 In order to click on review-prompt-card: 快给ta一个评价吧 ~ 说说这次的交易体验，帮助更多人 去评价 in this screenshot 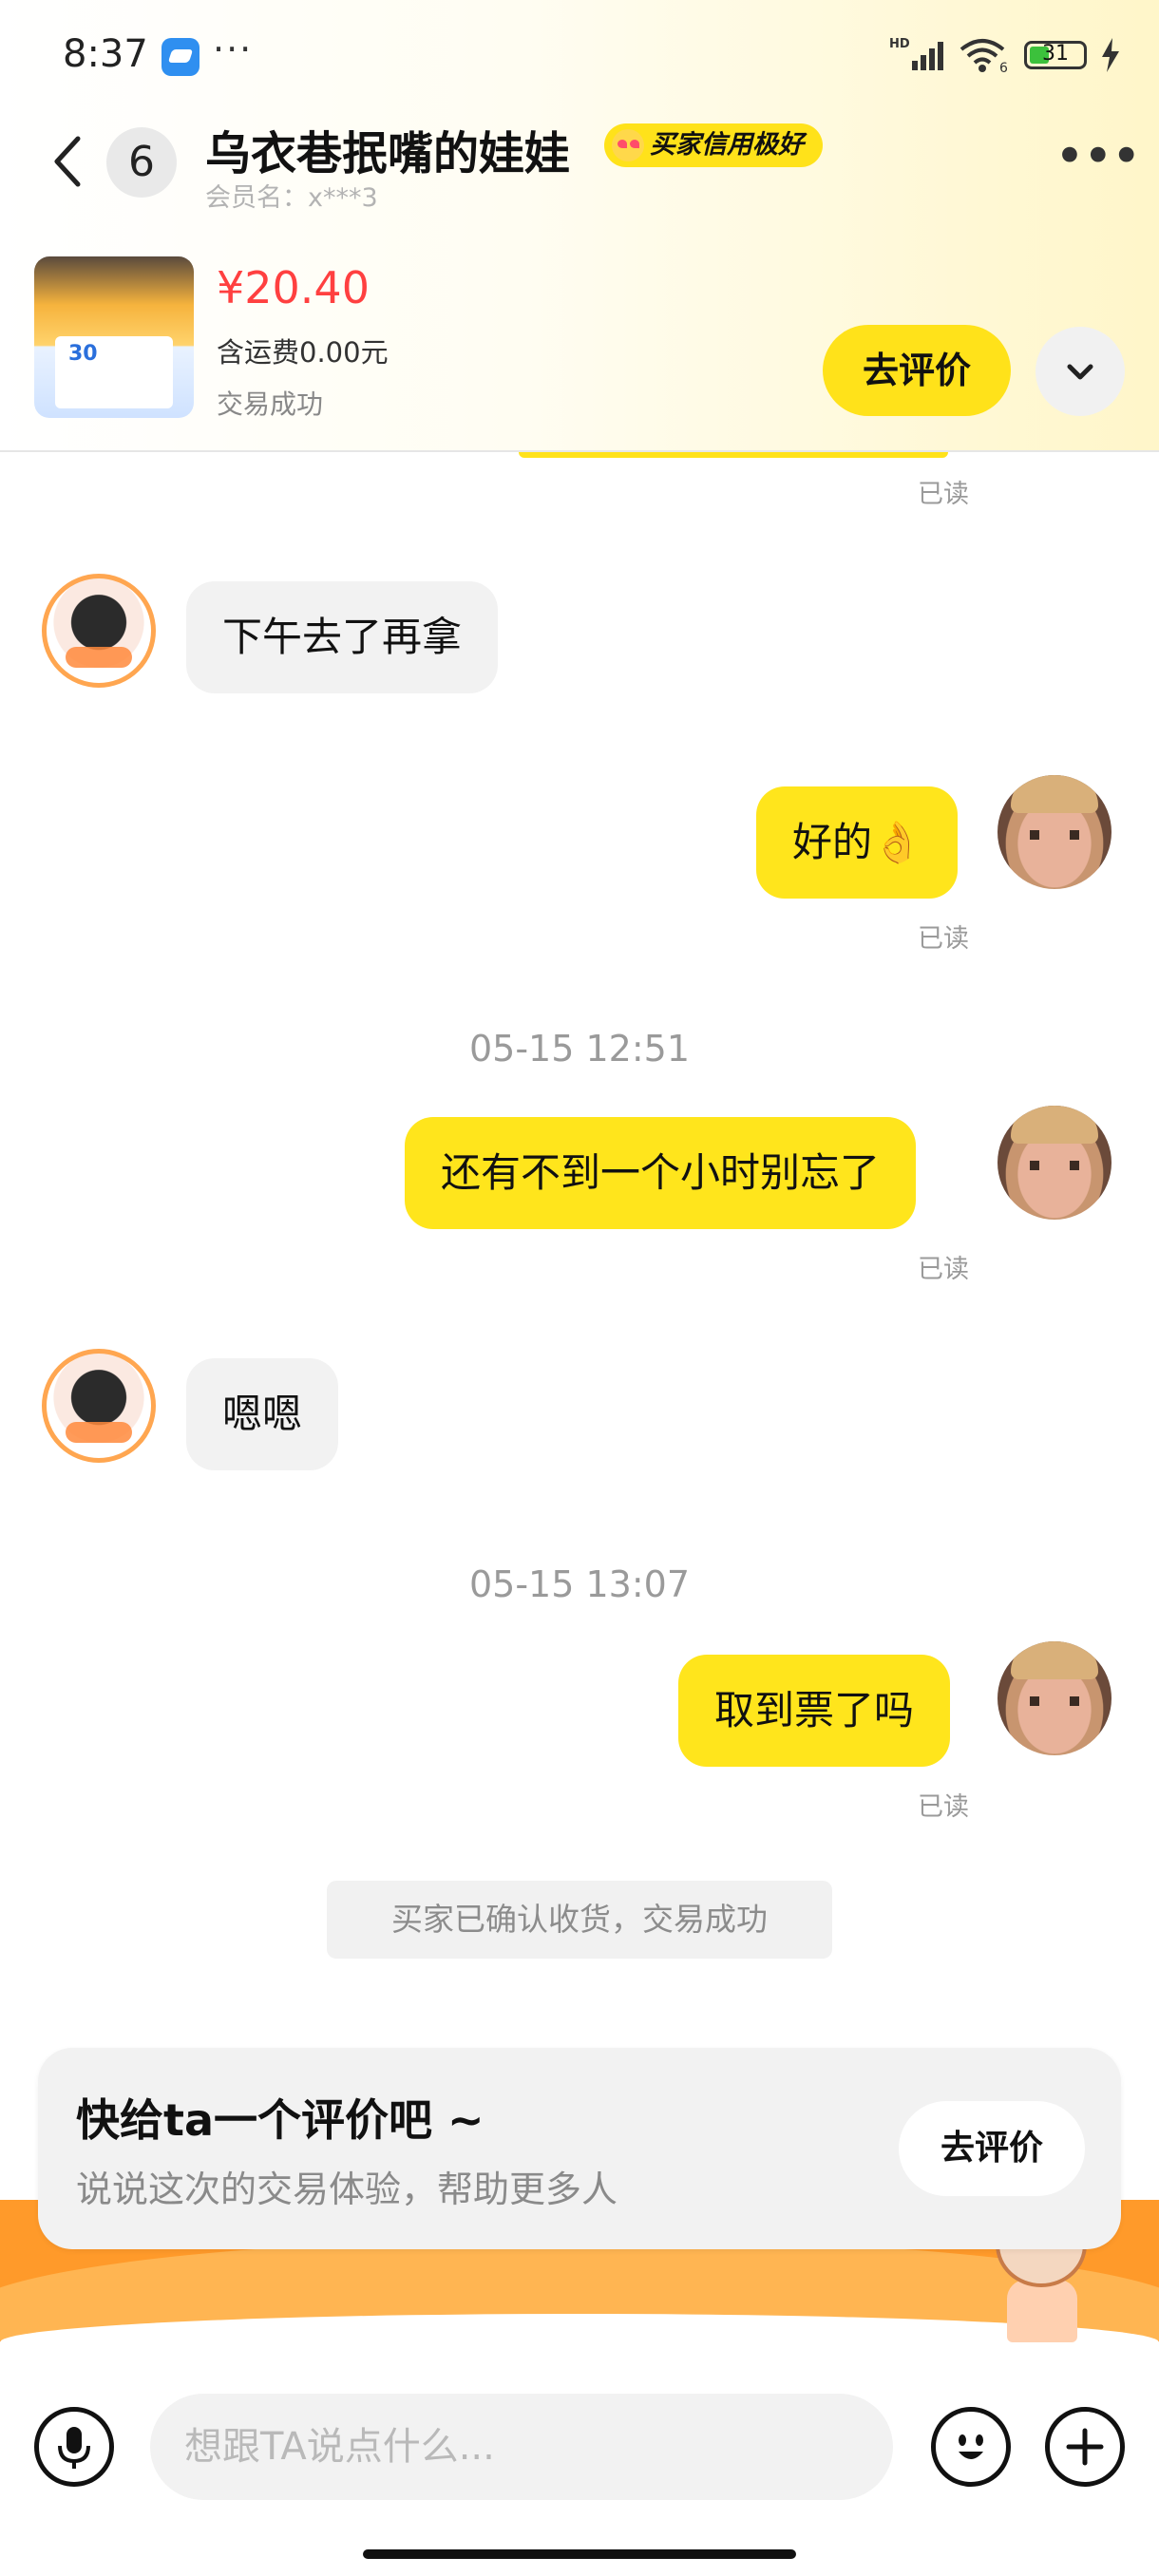, I will do `click(579, 2148)`.